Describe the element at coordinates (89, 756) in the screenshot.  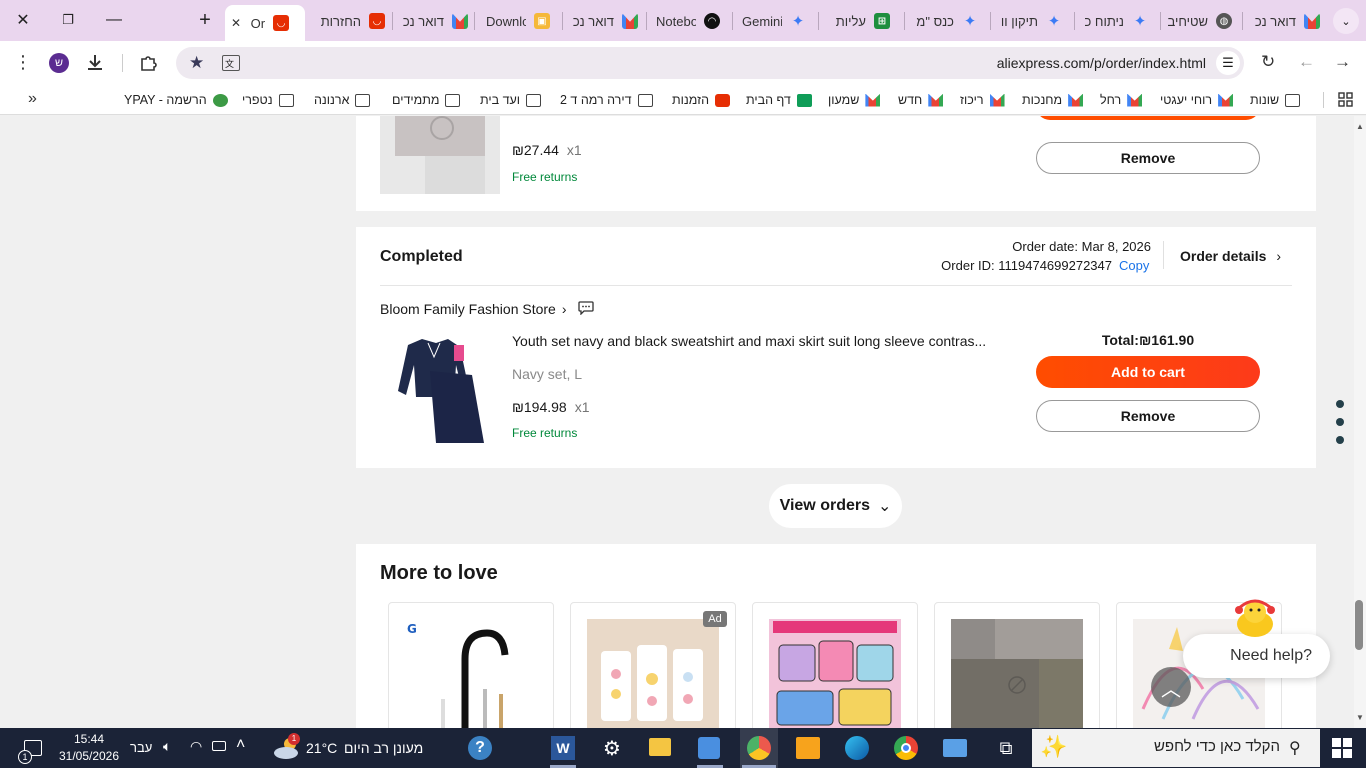
I see `clock-date: 31/05/2026` at that location.